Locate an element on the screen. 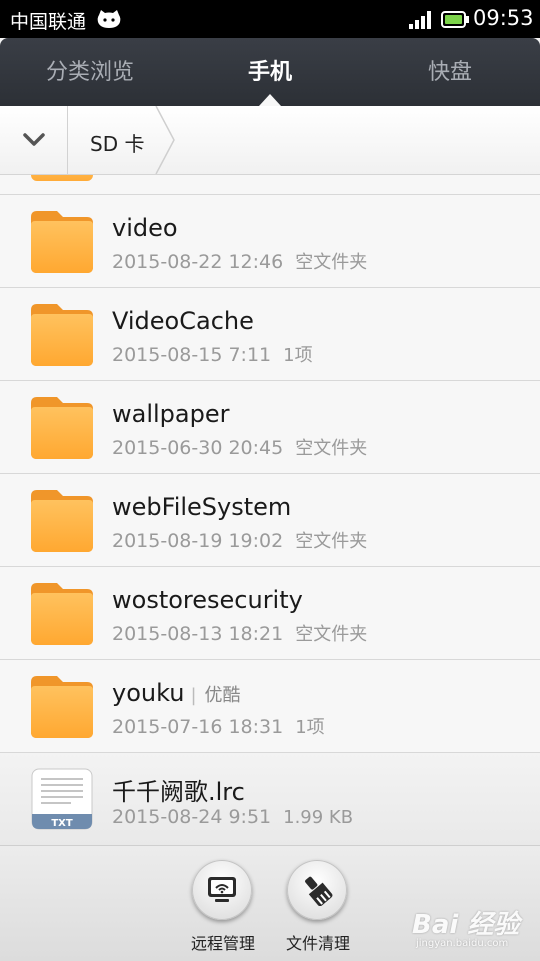 The image size is (540, 961). remote-manage-button: 远程管理 is located at coordinates (223, 910).